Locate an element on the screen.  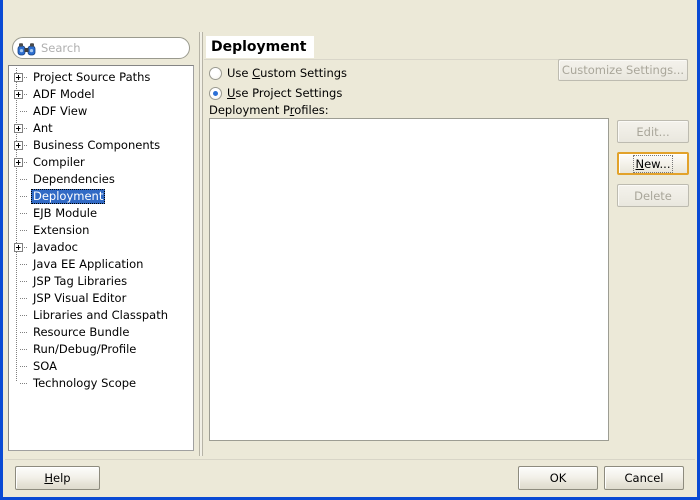
sidebar-item-label: EJB Module is located at coordinates (65, 213).